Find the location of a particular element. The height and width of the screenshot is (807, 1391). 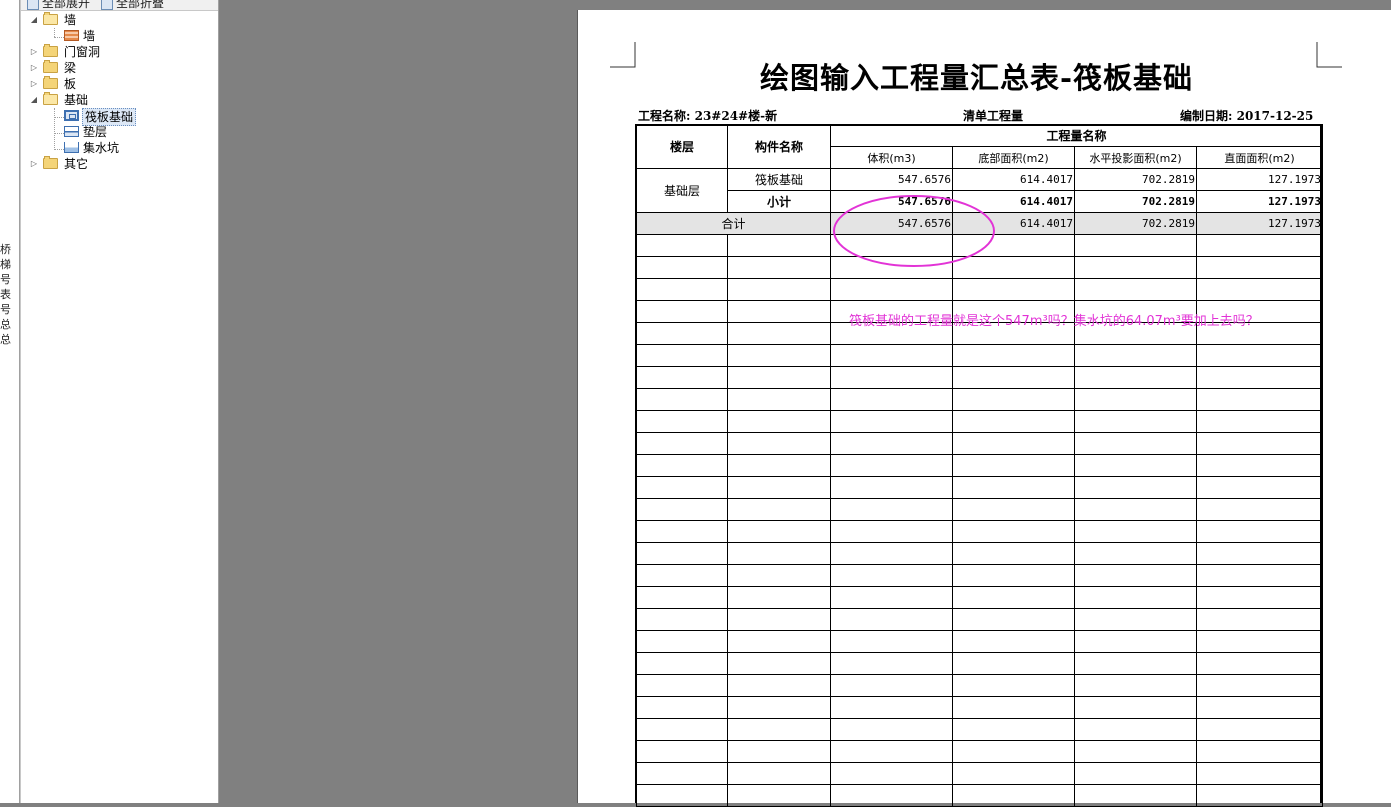

header-bottom-area: 底部面积(m2) is located at coordinates (1013, 157).